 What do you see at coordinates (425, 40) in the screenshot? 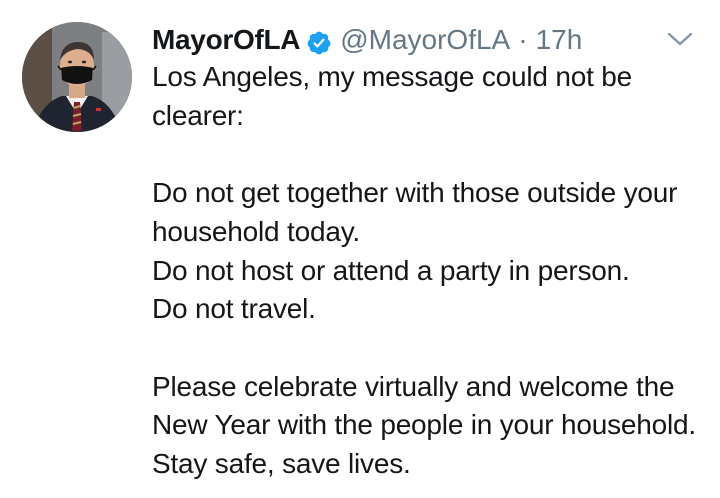
I see `handle: @MayorOfLA` at bounding box center [425, 40].